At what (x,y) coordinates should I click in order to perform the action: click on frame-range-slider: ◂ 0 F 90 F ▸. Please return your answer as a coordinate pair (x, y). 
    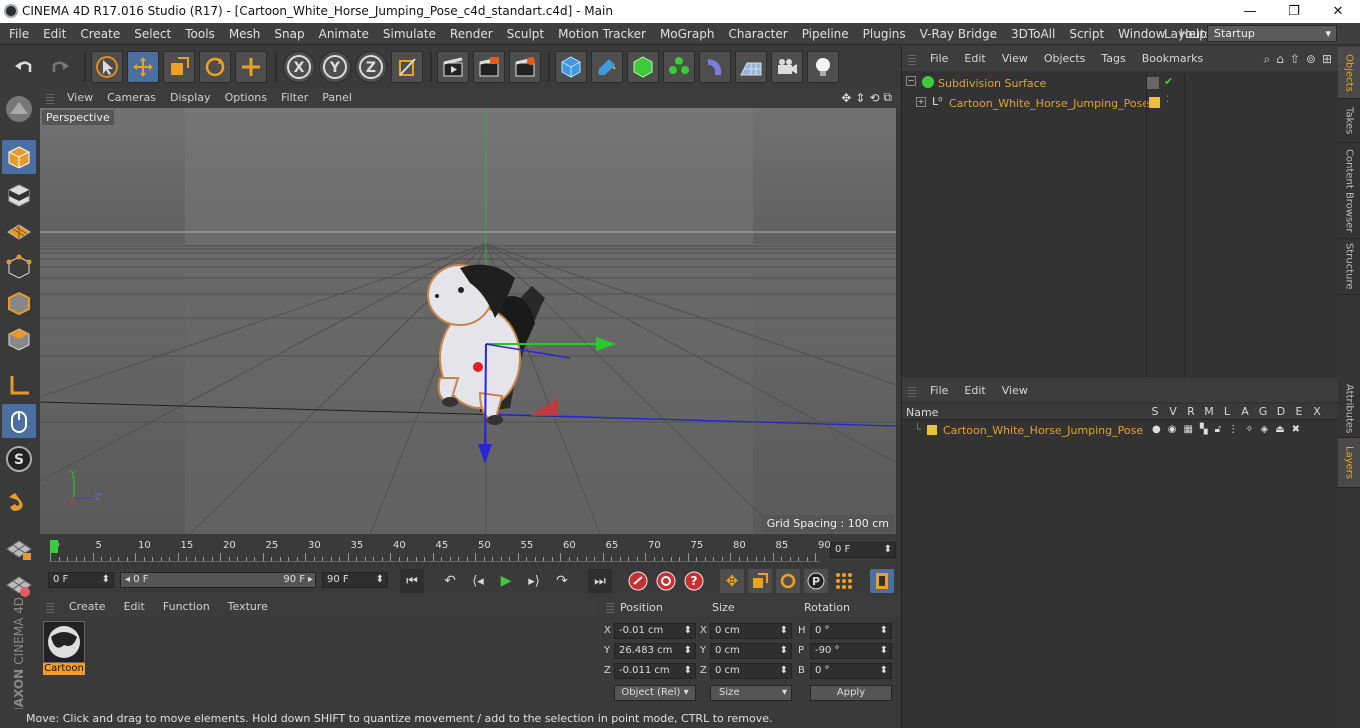
    Looking at the image, I should click on (218, 580).